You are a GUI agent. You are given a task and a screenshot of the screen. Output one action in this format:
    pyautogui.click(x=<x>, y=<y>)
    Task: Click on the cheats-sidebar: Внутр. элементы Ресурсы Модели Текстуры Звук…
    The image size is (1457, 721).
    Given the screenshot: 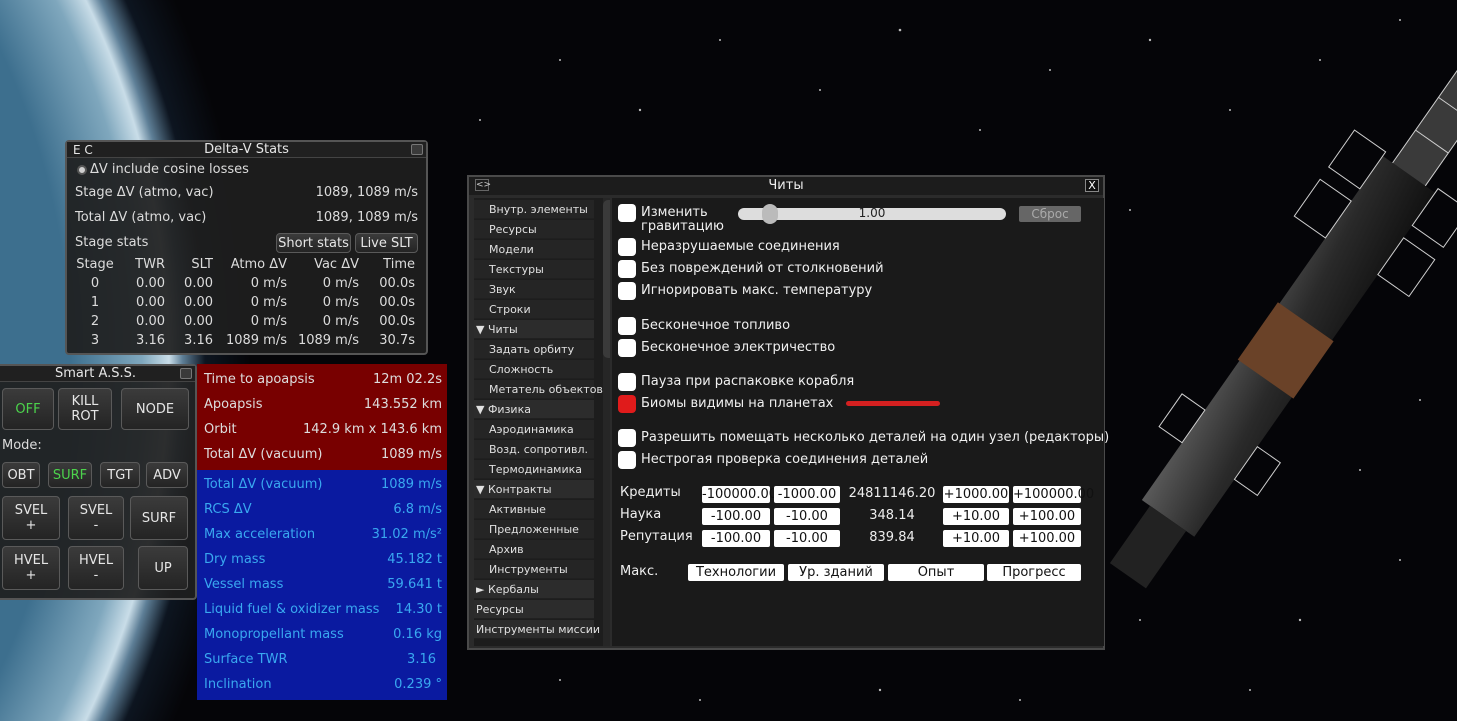 What is the action you would take?
    pyautogui.click(x=542, y=422)
    